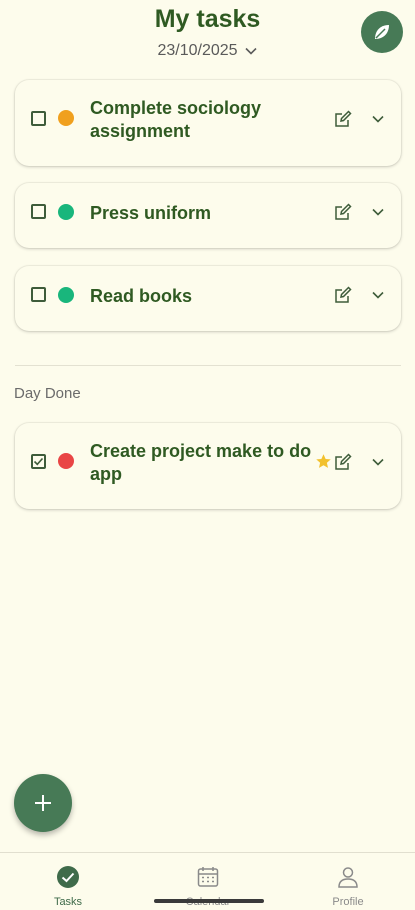 This screenshot has width=415, height=910. Describe the element at coordinates (68, 877) in the screenshot. I see `check-circle-icon` at that location.